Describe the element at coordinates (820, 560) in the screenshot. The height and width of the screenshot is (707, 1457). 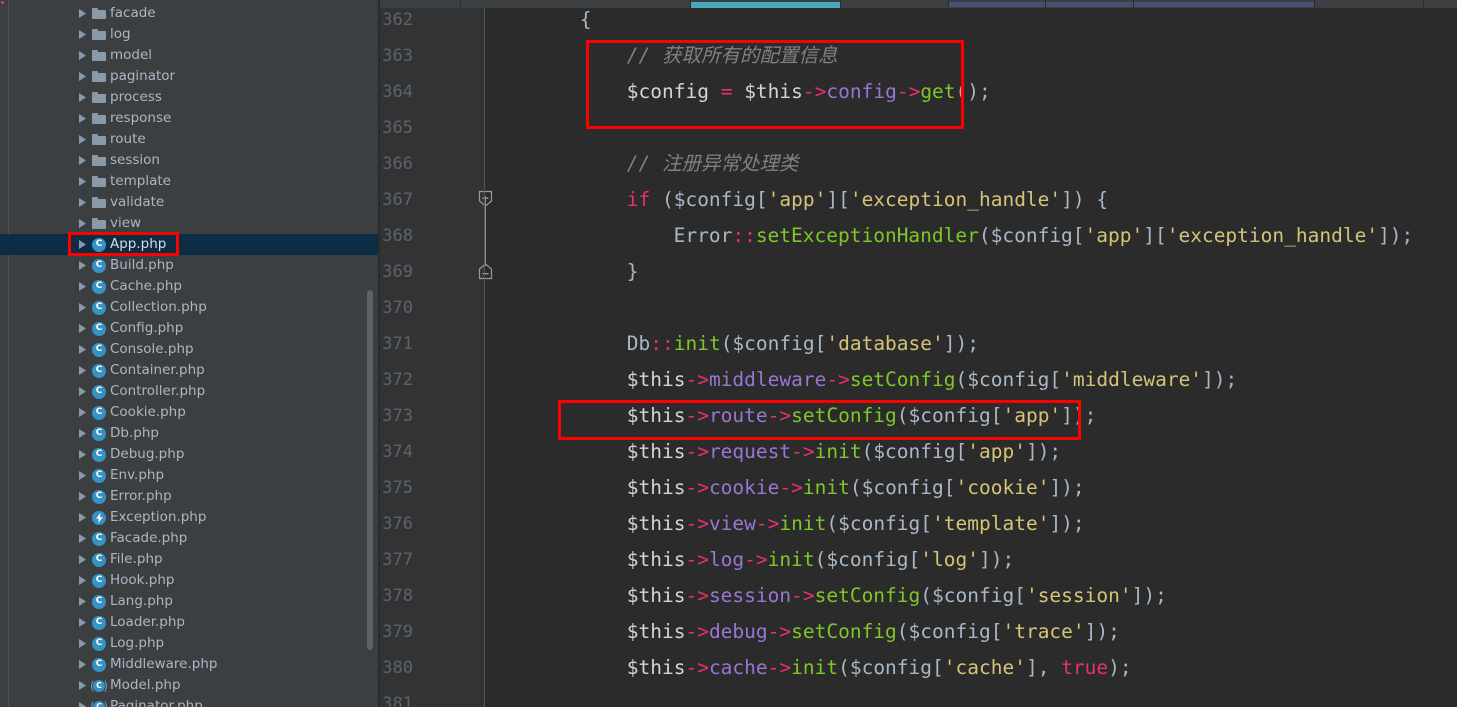
I see `code-line: $this->log->init($config['log']);` at that location.